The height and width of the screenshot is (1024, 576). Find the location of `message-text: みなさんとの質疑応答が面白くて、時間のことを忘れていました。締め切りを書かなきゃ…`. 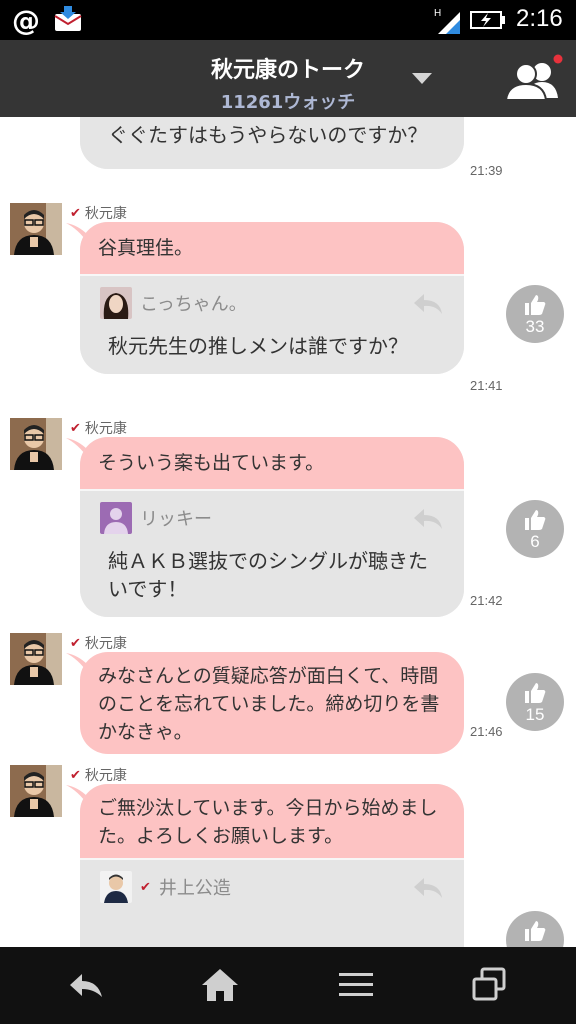

message-text: みなさんとの質疑応答が面白くて、時間のことを忘れていました。締め切りを書かなきゃ… is located at coordinates (272, 703).